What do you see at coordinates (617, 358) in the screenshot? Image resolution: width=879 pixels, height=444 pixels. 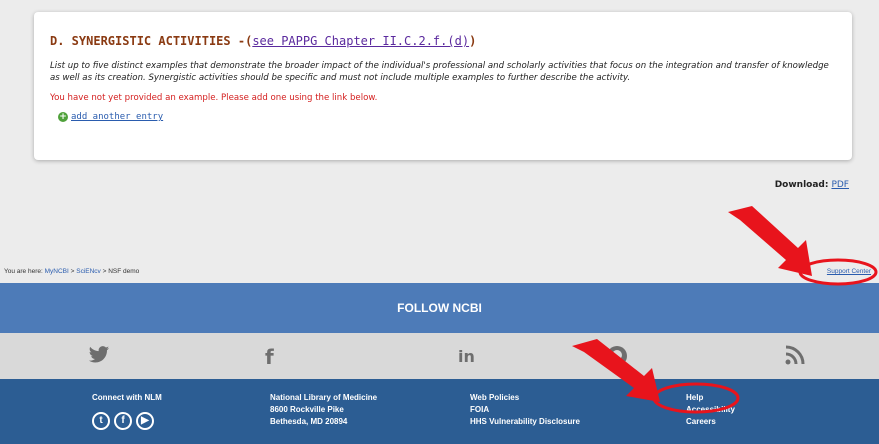 I see `github-icon` at bounding box center [617, 358].